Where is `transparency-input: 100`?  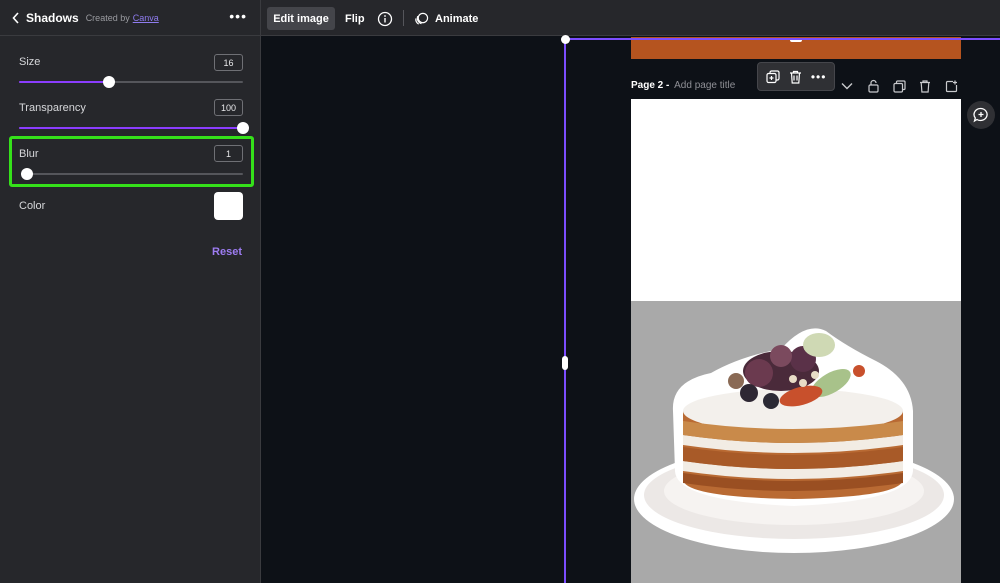
transparency-input: 100 is located at coordinates (228, 107).